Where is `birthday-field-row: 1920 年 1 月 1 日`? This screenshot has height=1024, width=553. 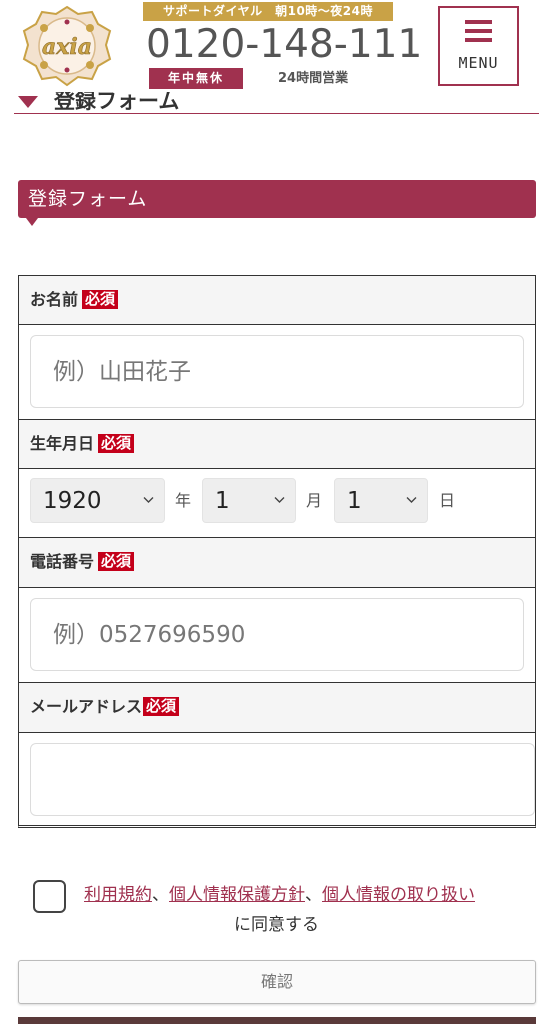 birthday-field-row: 1920 年 1 月 1 日 is located at coordinates (277, 503).